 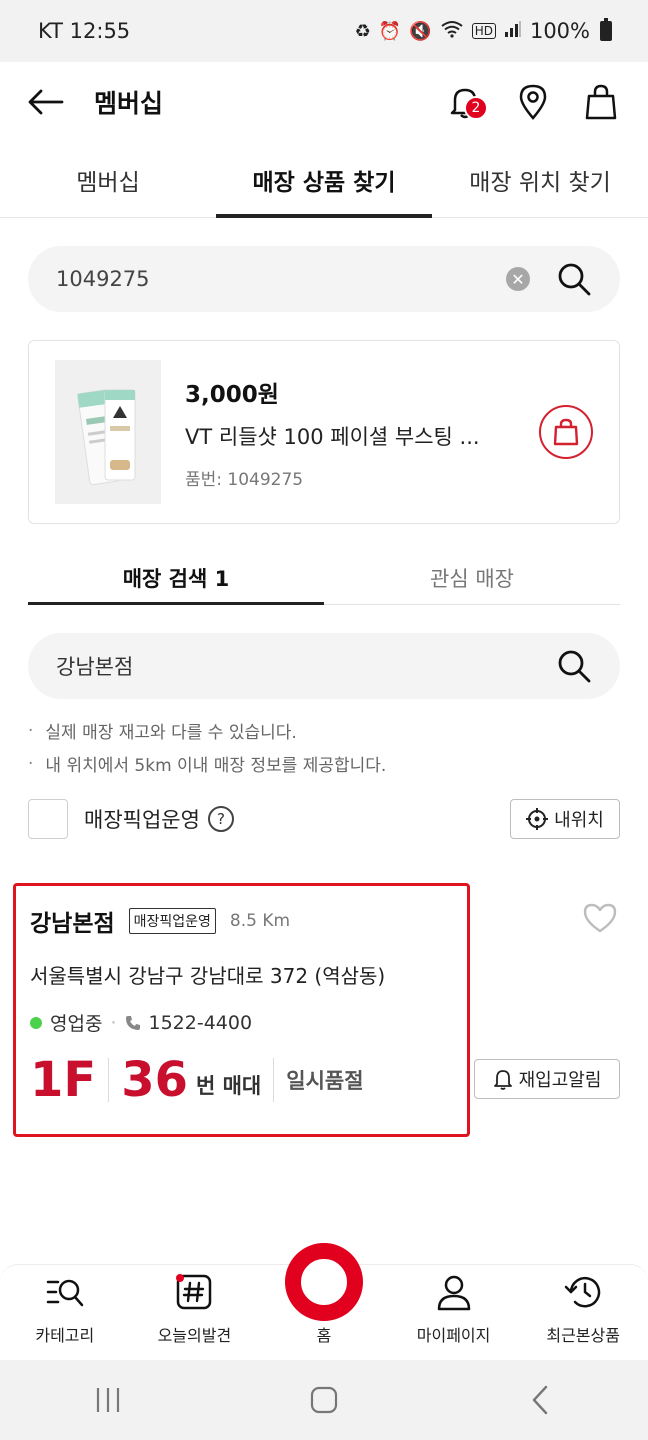 I want to click on tab-store-product-search: 매장 상품 찾기, so click(x=324, y=180).